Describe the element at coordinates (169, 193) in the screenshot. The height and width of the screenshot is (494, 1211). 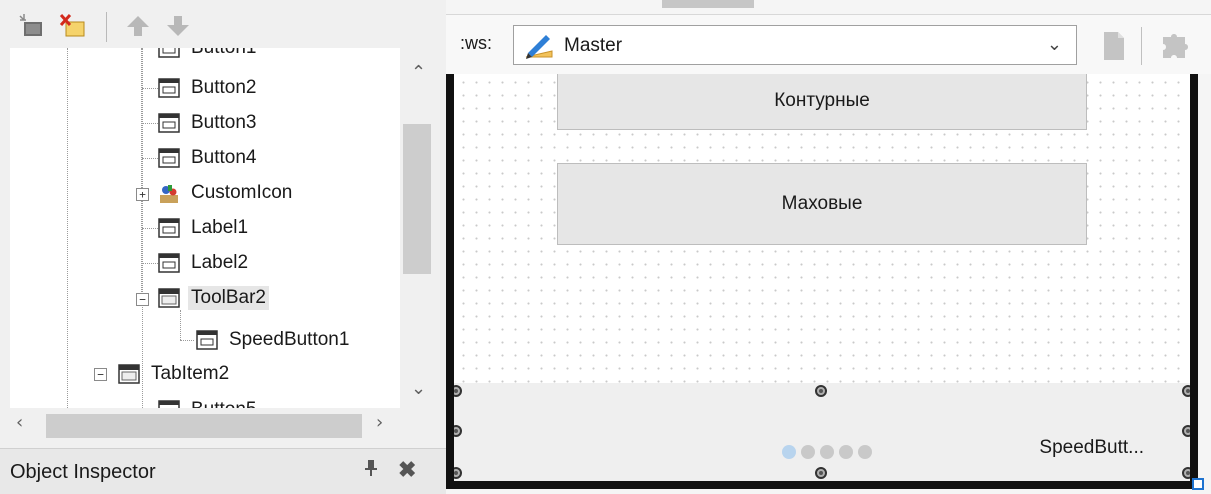
I see `custom-icon-icon` at that location.